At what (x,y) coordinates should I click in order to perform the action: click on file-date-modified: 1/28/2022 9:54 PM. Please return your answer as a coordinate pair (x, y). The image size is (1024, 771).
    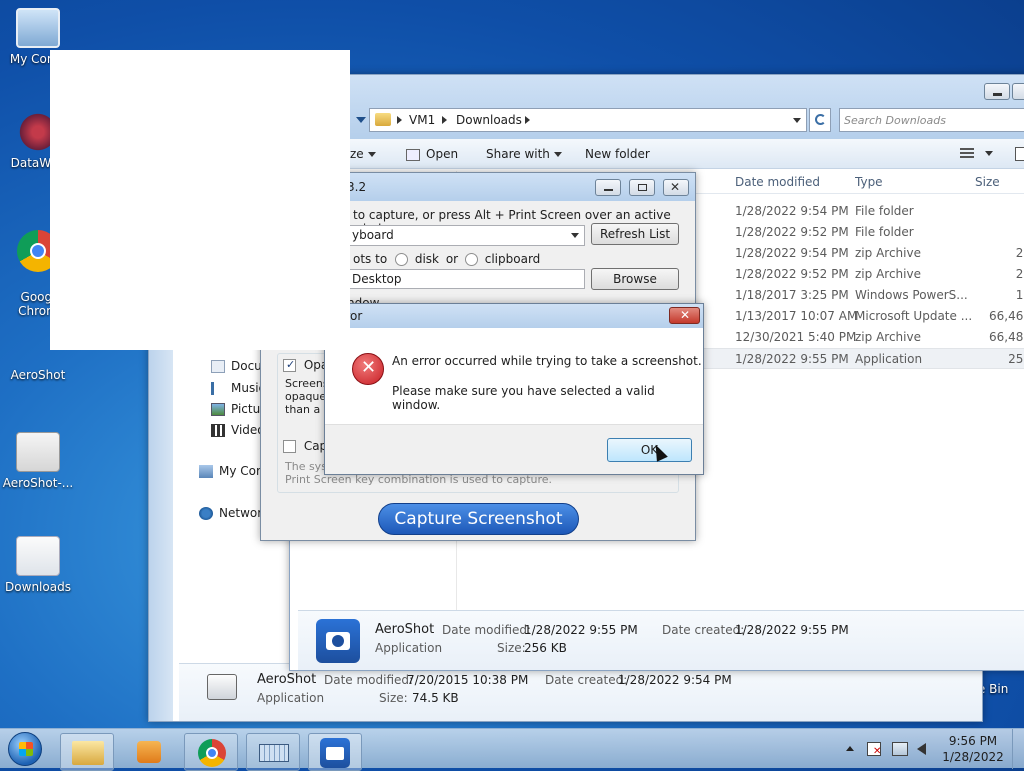
    Looking at the image, I should click on (792, 211).